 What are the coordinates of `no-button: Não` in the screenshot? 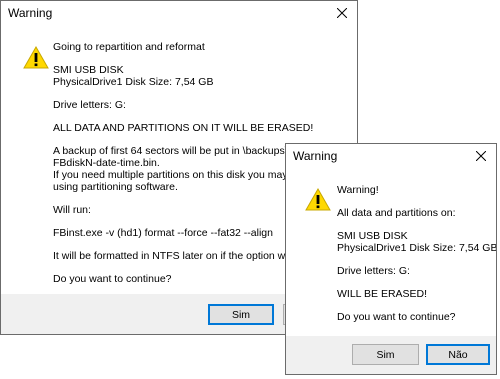 It's located at (458, 354).